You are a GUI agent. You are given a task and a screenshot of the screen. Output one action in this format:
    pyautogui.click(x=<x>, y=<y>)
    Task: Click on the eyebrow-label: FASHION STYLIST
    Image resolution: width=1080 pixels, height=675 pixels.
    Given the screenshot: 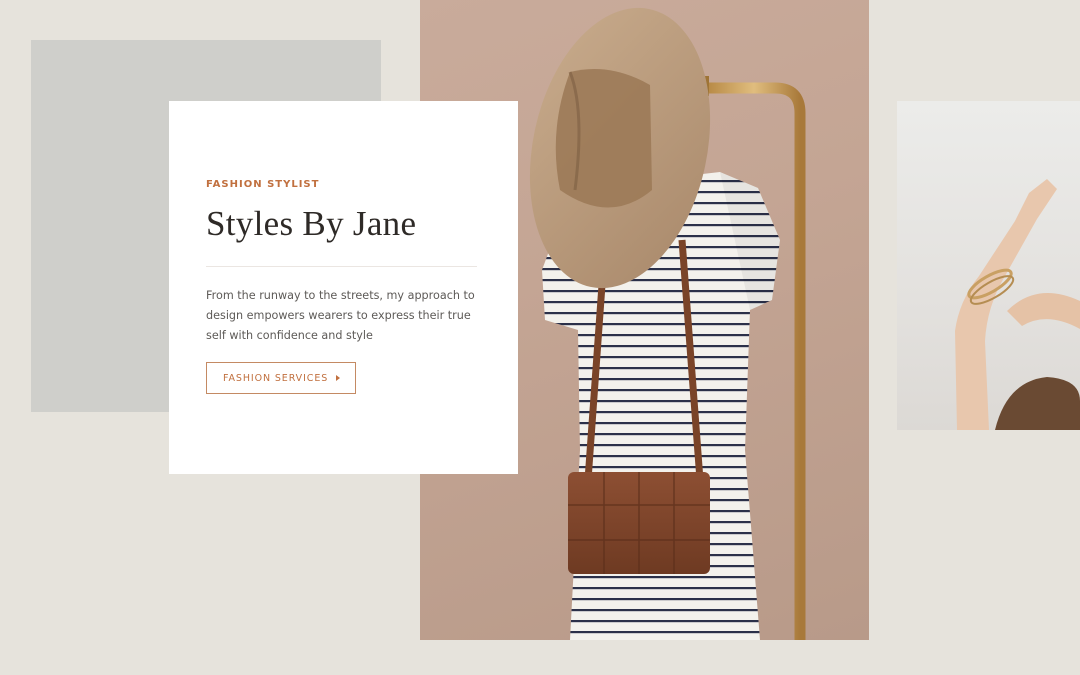 What is the action you would take?
    pyautogui.click(x=263, y=184)
    